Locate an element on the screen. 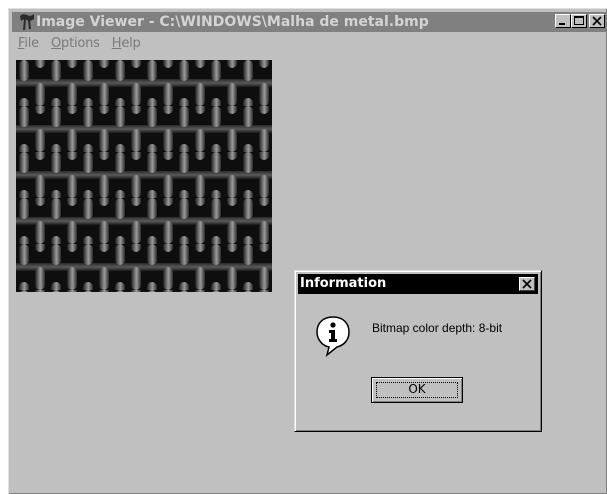 The width and height of the screenshot is (607, 494). dialog-message: Bitmap color depth: 8-bit is located at coordinates (437, 328).